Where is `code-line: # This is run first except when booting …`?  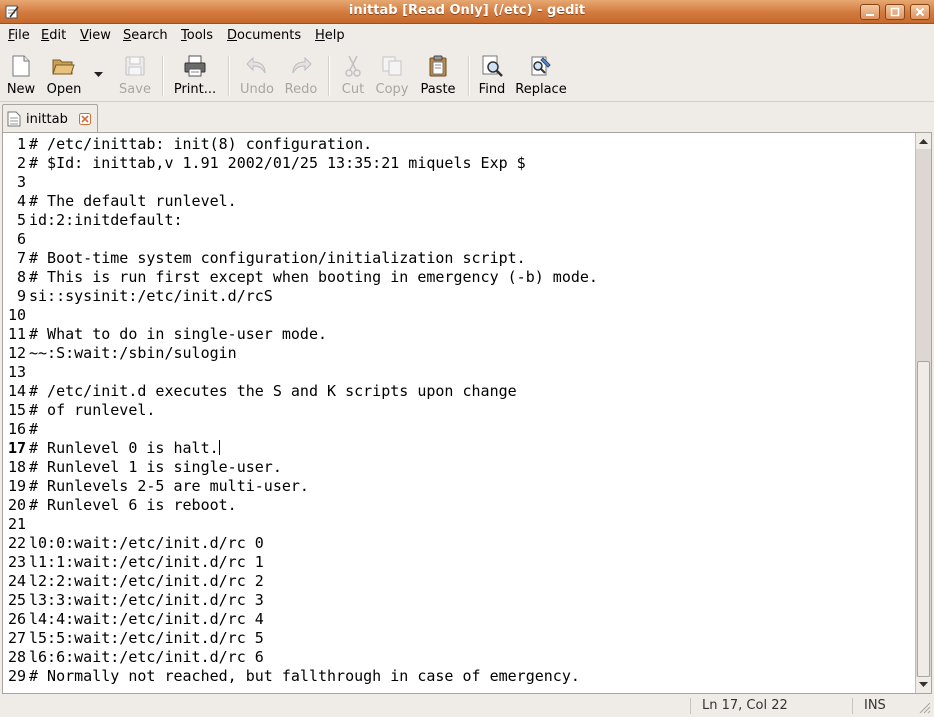 code-line: # This is run first except when booting … is located at coordinates (313, 277).